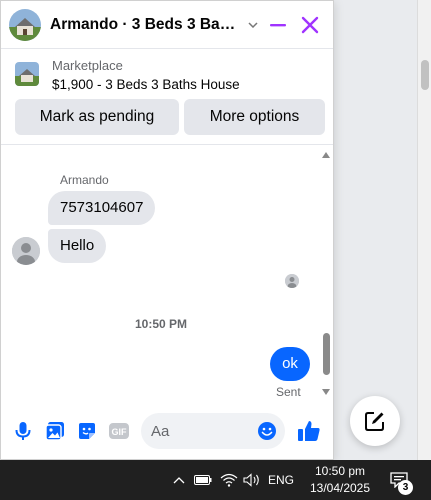 The image size is (431, 500). I want to click on incoming-message: Hello, so click(77, 246).